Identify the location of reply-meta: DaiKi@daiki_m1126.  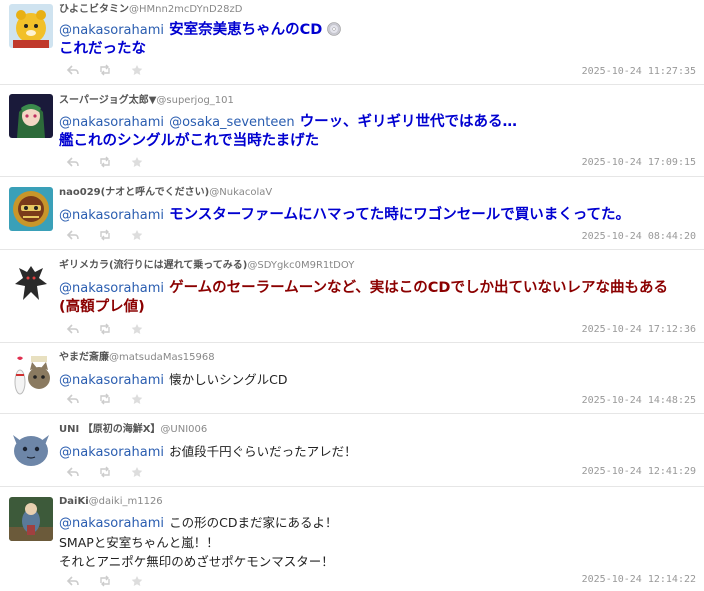
(111, 502).